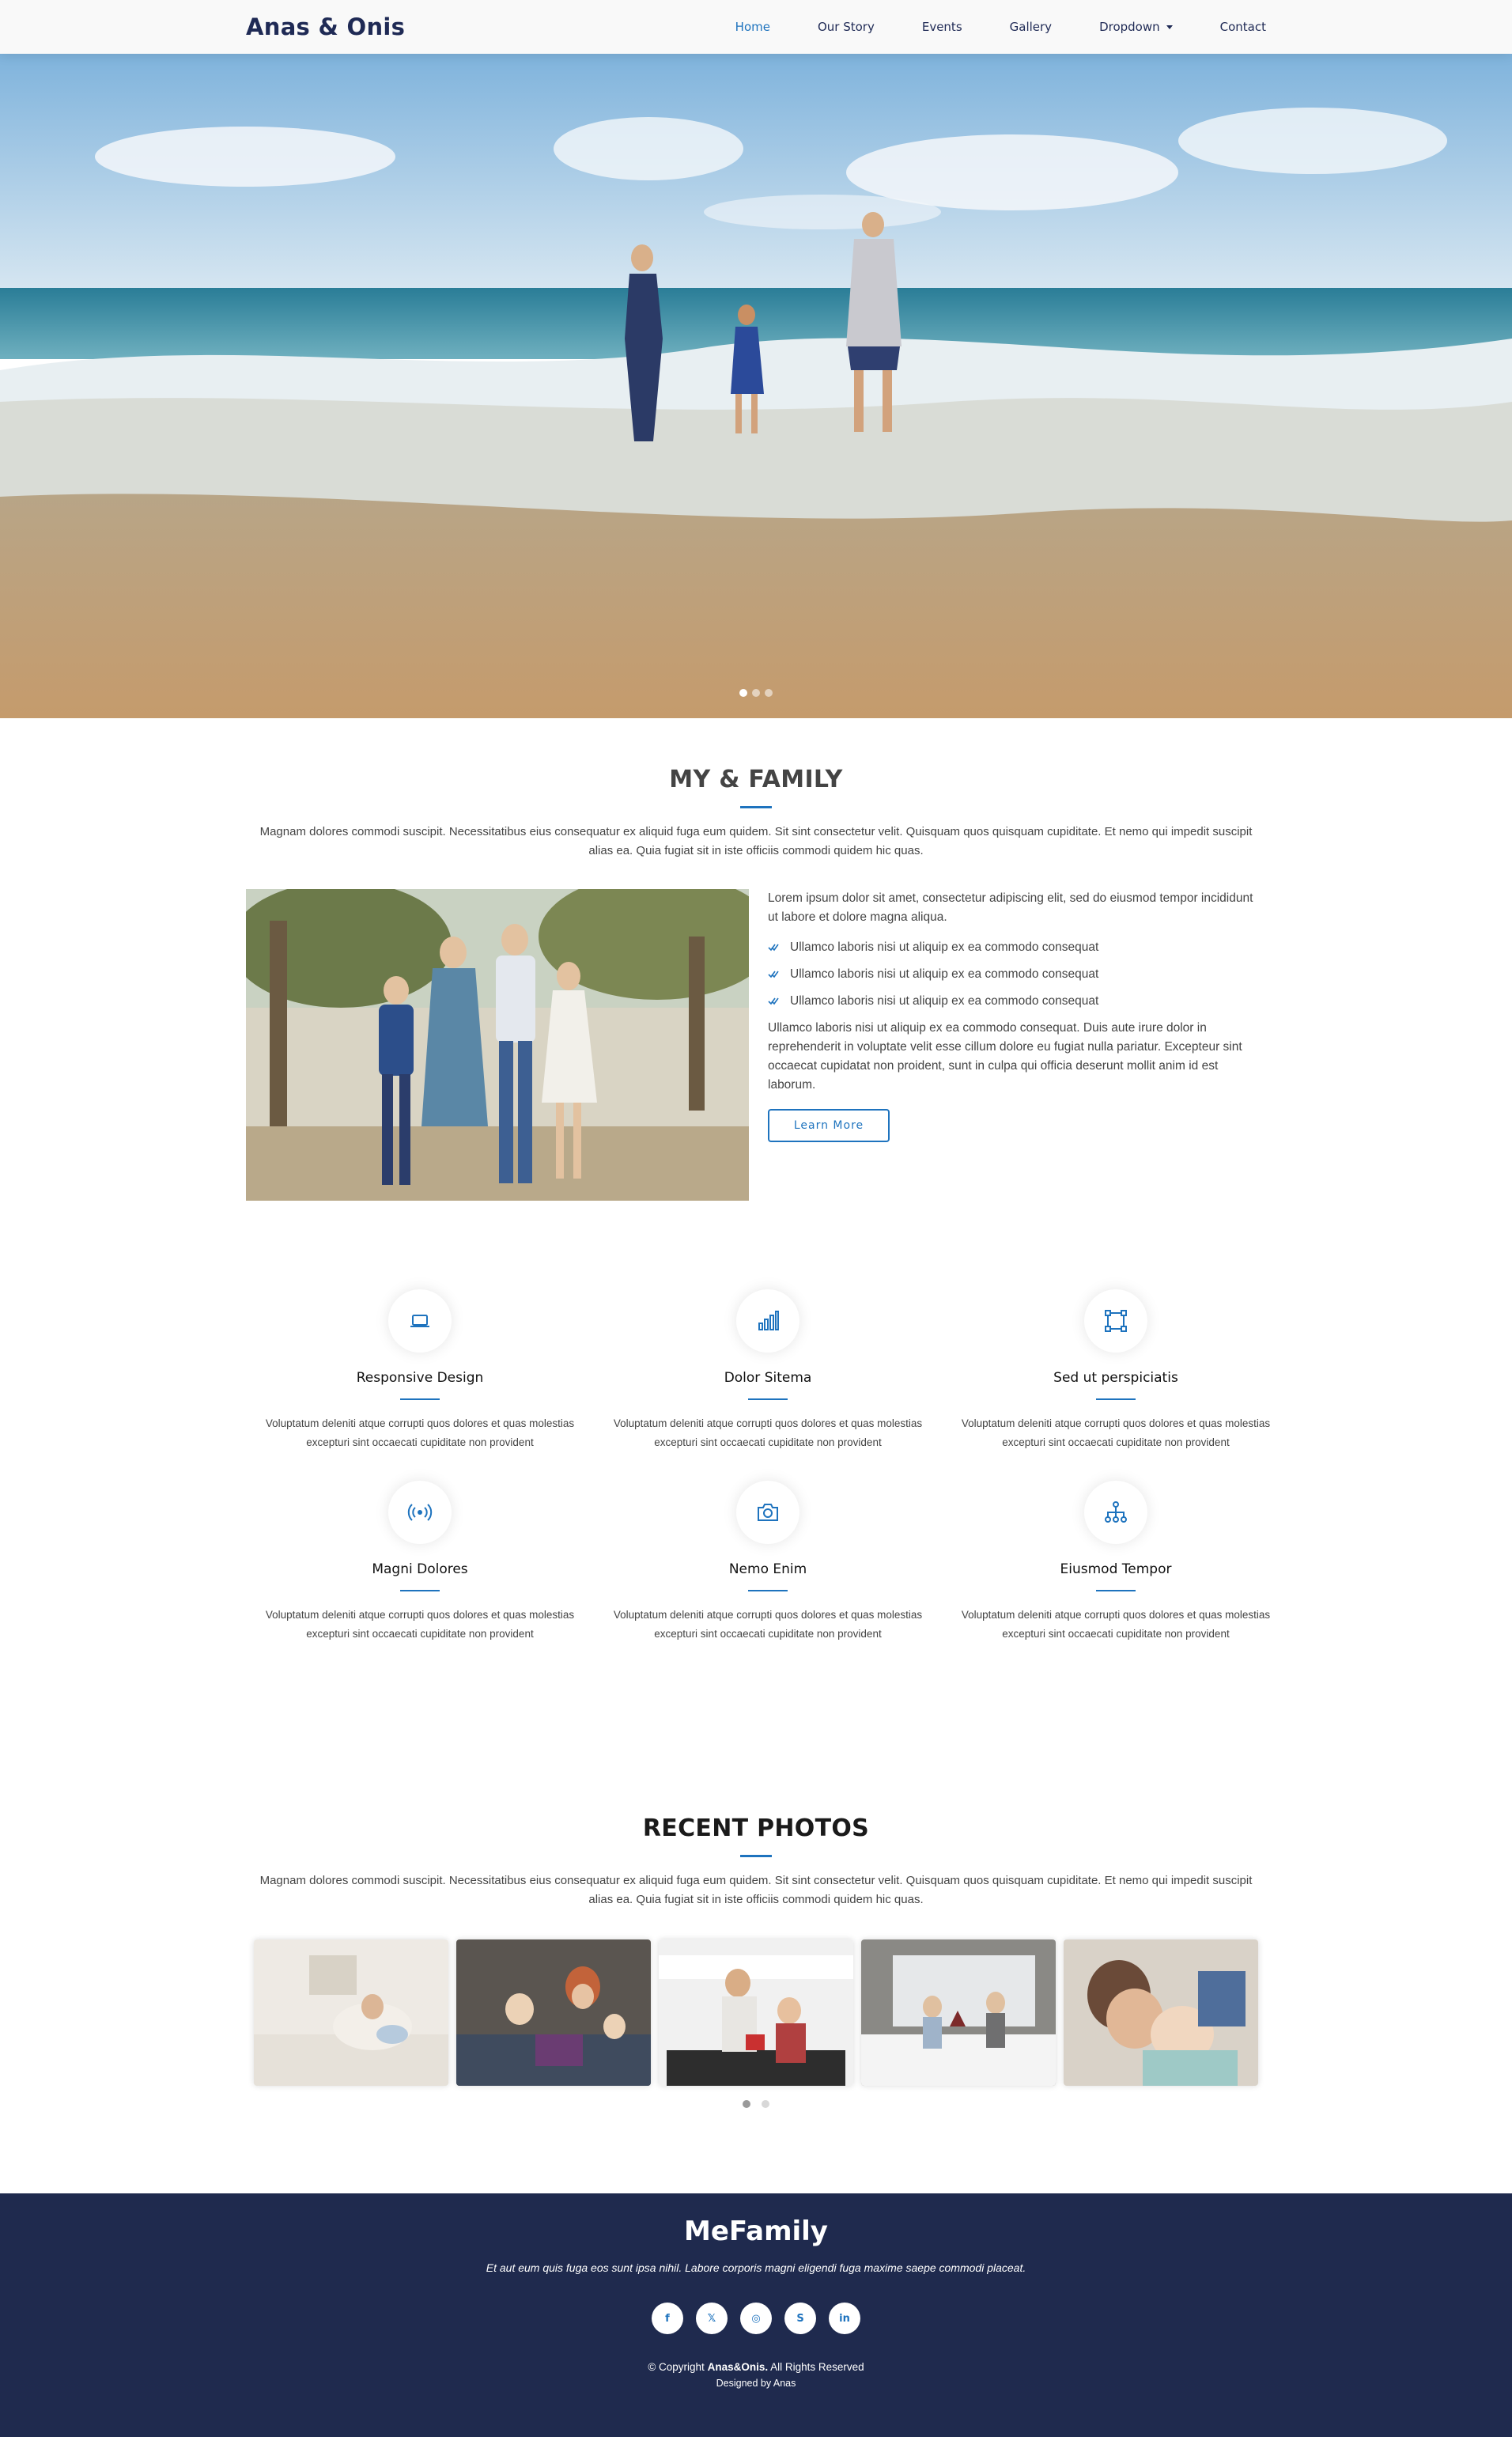 This screenshot has height=2437, width=1512. I want to click on designed-by: Designed by Anas, so click(756, 2383).